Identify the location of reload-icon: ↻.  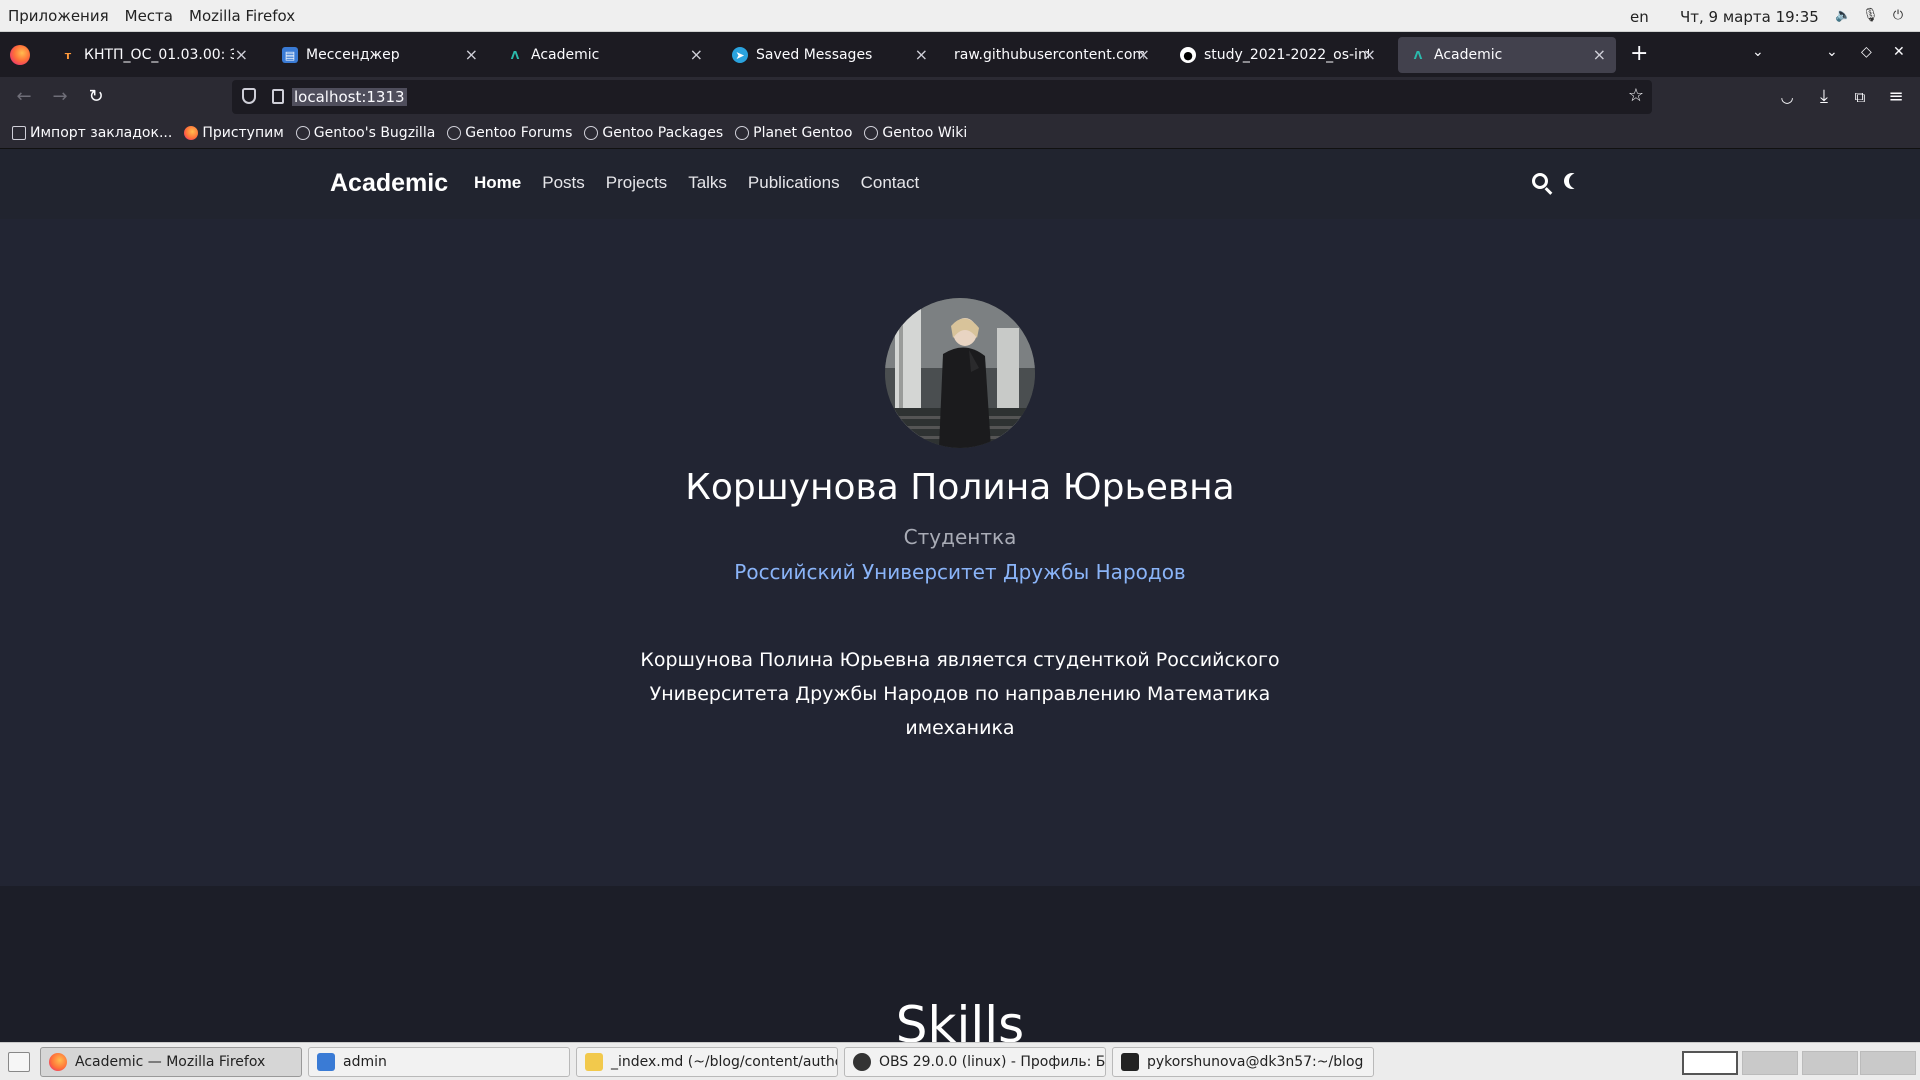
(96, 97).